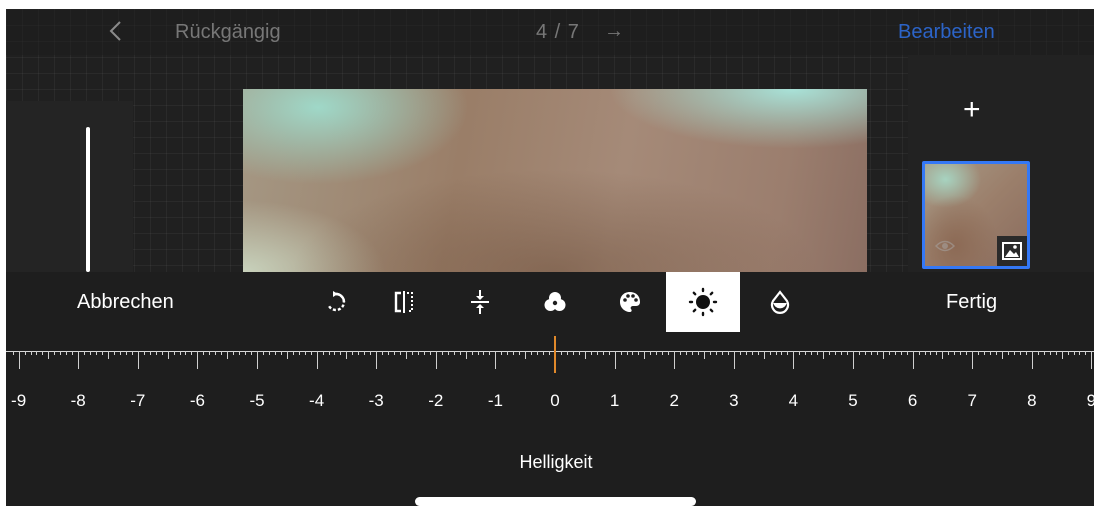  What do you see at coordinates (972, 110) in the screenshot?
I see `plus-icon: +` at bounding box center [972, 110].